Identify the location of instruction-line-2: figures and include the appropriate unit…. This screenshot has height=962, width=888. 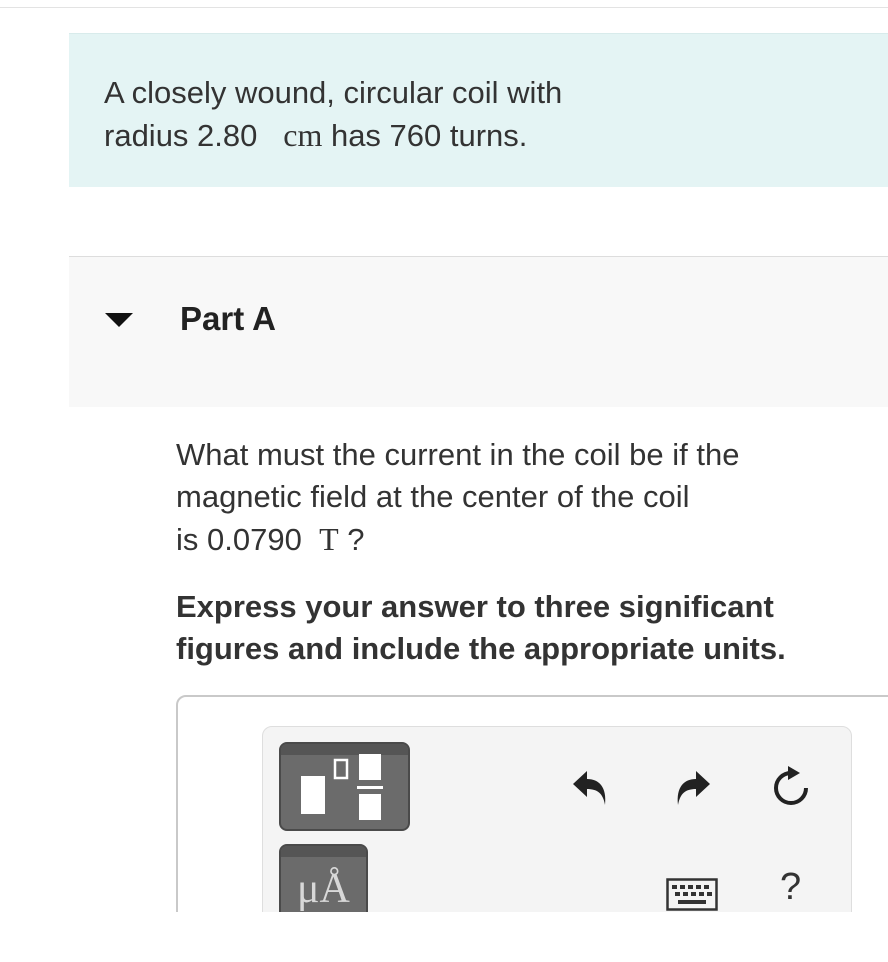
(481, 648).